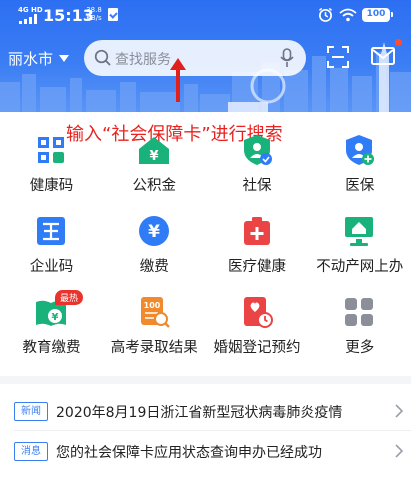 Image resolution: width=411 pixels, height=478 pixels. I want to click on service-item: 医疗健康, so click(257, 253).